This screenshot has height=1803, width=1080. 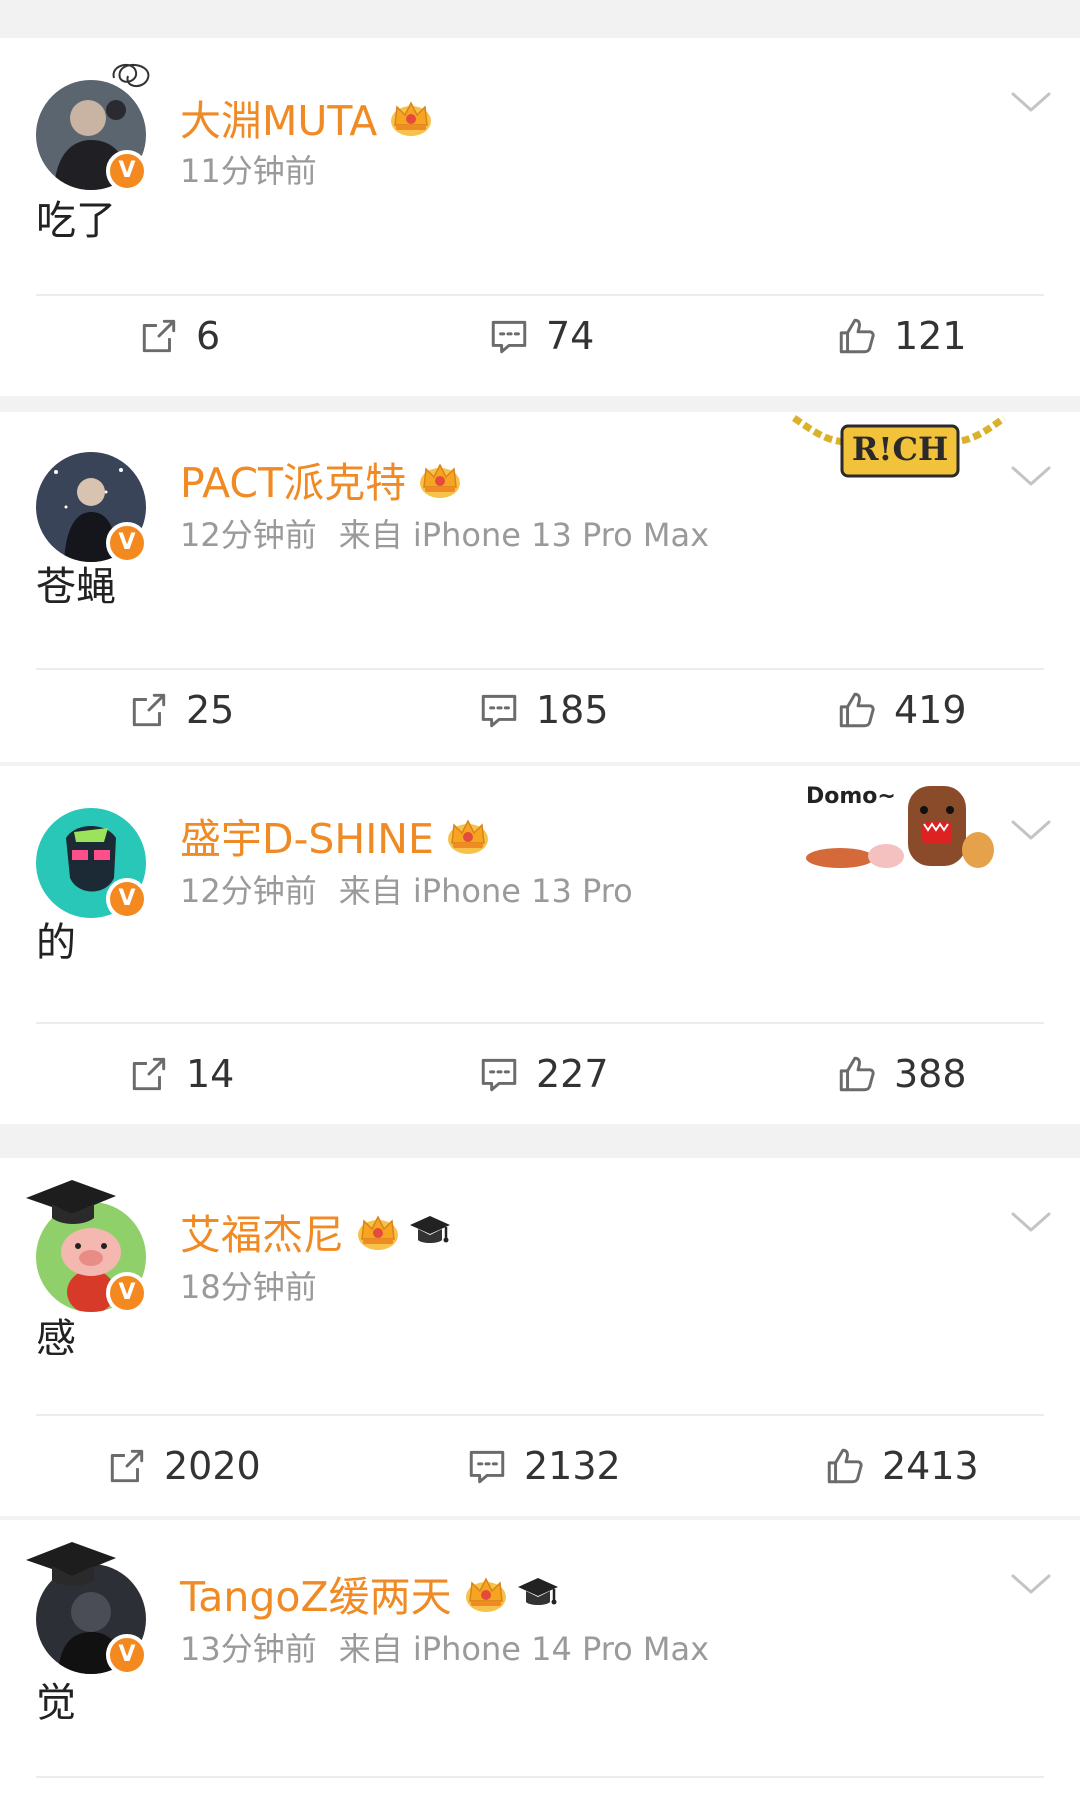 I want to click on rich-chain-decoration: R!CH, so click(x=900, y=448).